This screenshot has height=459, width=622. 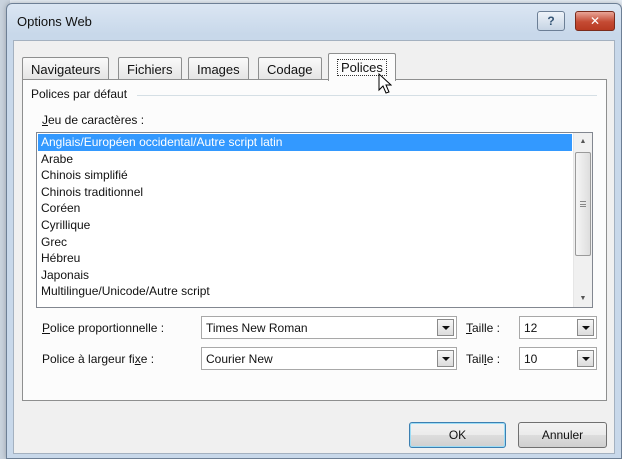 I want to click on proportional-font-value: Times New Roman, so click(x=257, y=328).